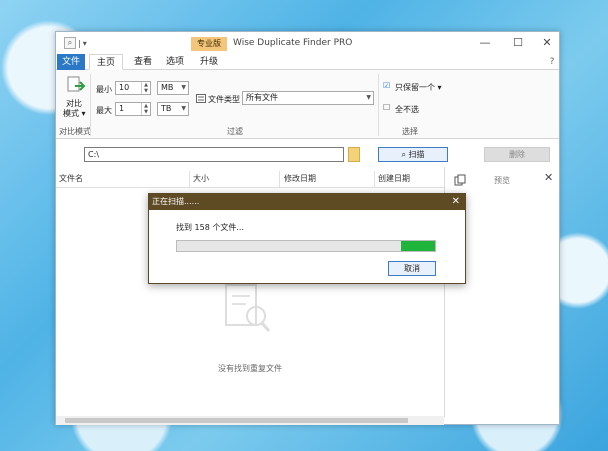  I want to click on quick-access-toolbar: ⌕ | ▾, so click(75, 43).